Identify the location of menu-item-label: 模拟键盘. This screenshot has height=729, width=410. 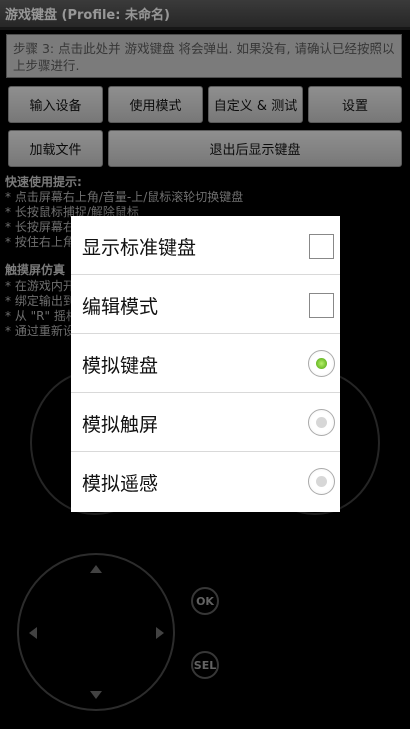
(120, 366).